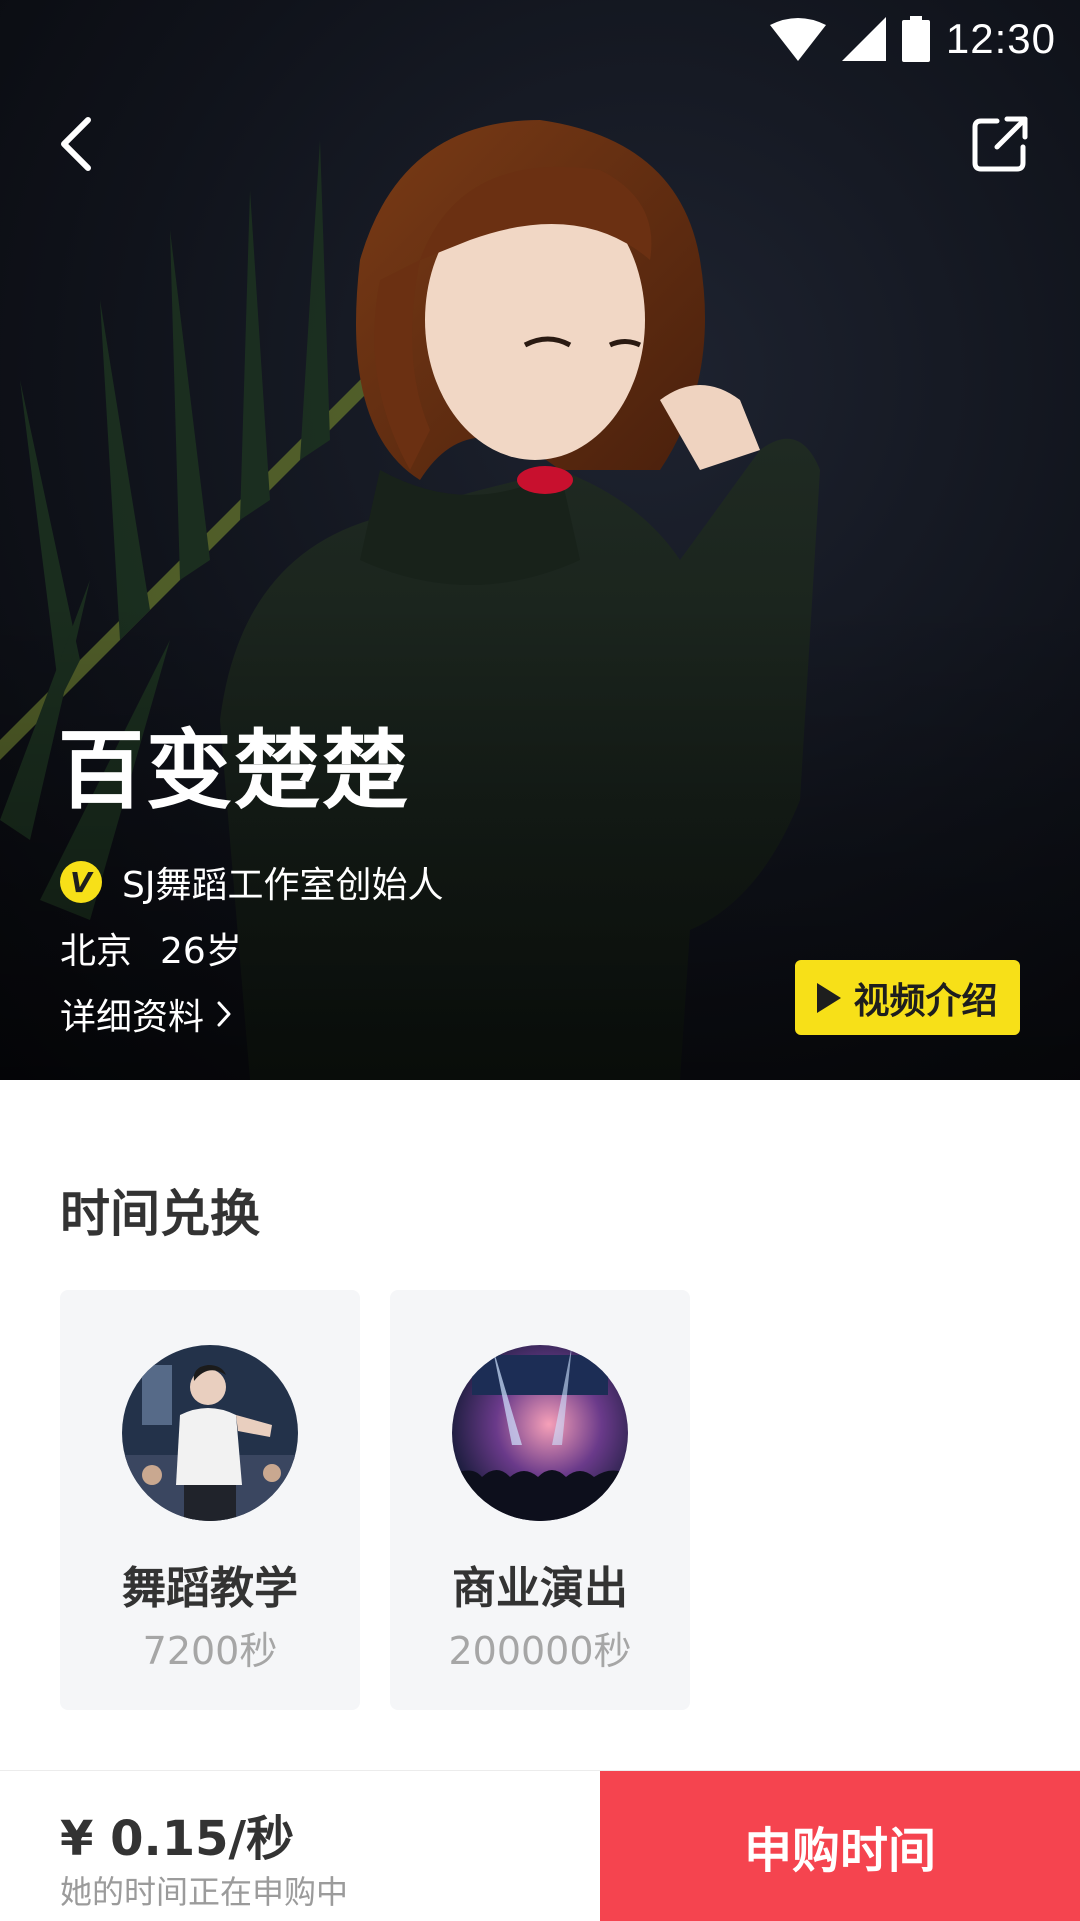 This screenshot has height=1921, width=1080. What do you see at coordinates (234, 771) in the screenshot?
I see `profile-name: 百变楚楚` at bounding box center [234, 771].